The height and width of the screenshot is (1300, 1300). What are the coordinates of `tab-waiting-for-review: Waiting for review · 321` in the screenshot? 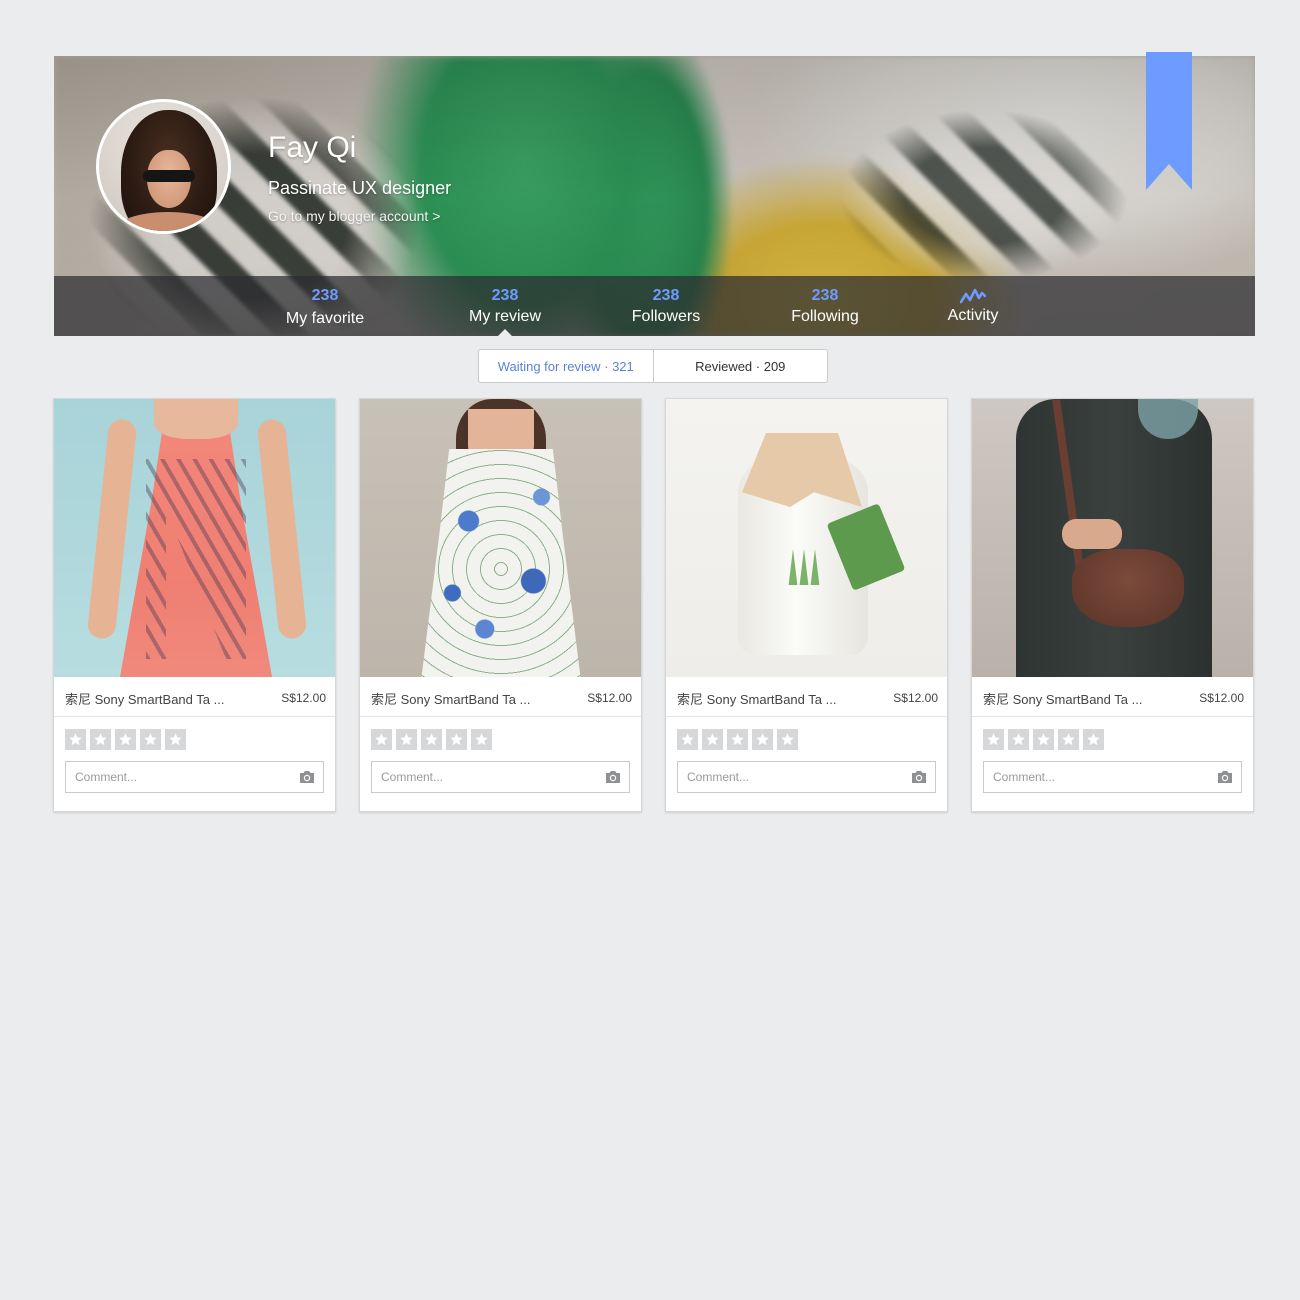 It's located at (566, 366).